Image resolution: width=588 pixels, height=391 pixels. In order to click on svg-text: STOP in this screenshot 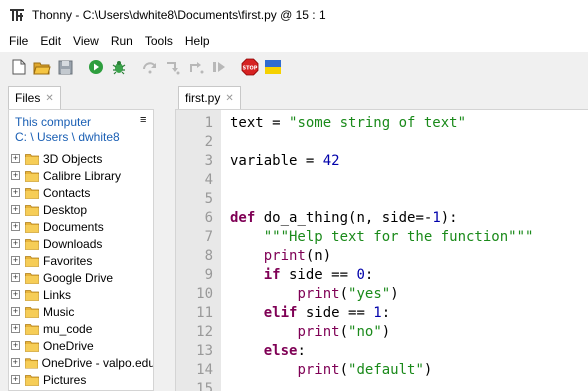, I will do `click(250, 69)`.